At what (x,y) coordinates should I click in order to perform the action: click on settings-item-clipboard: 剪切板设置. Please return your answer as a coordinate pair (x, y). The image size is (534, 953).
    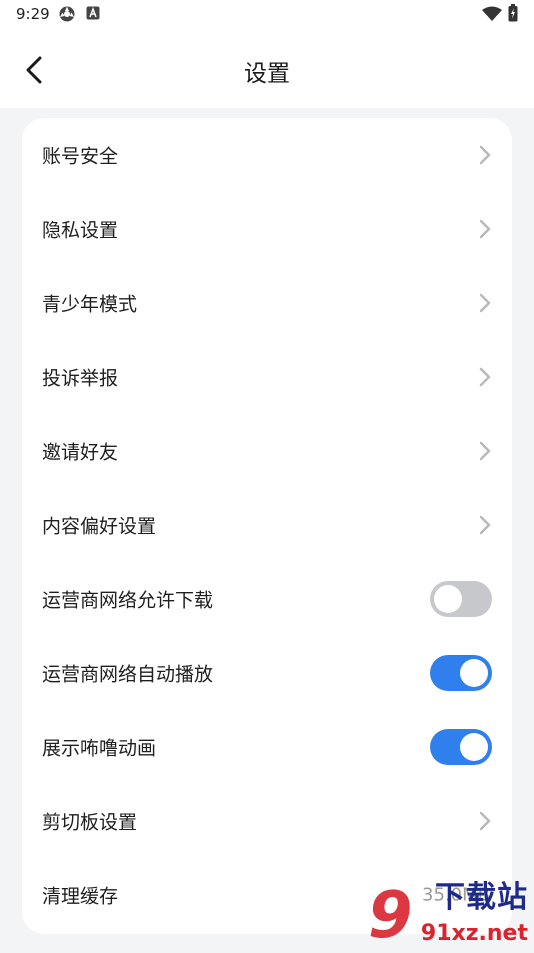
    Looking at the image, I should click on (267, 821).